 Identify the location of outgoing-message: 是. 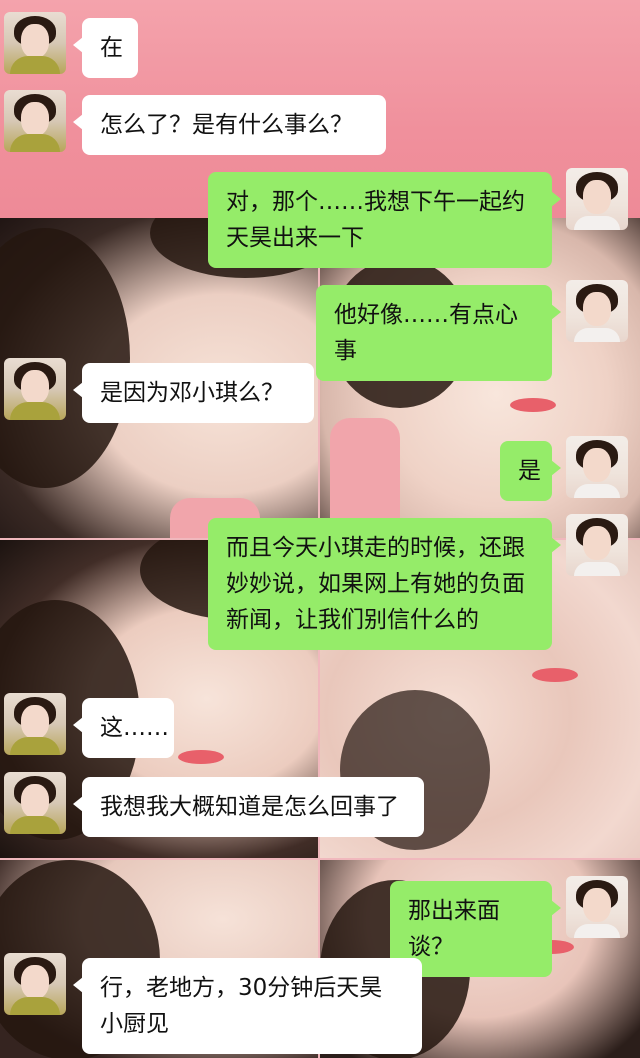
(530, 471).